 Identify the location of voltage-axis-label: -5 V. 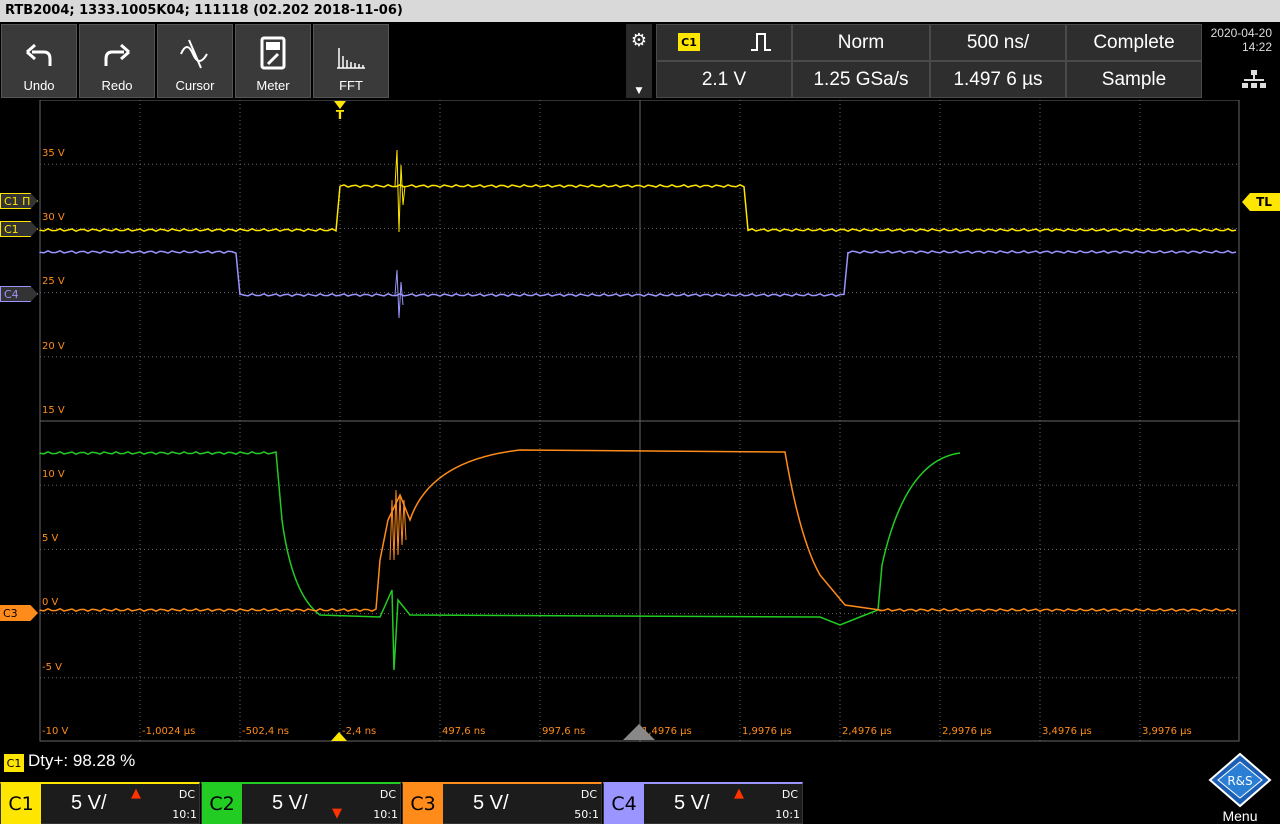
(52, 667).